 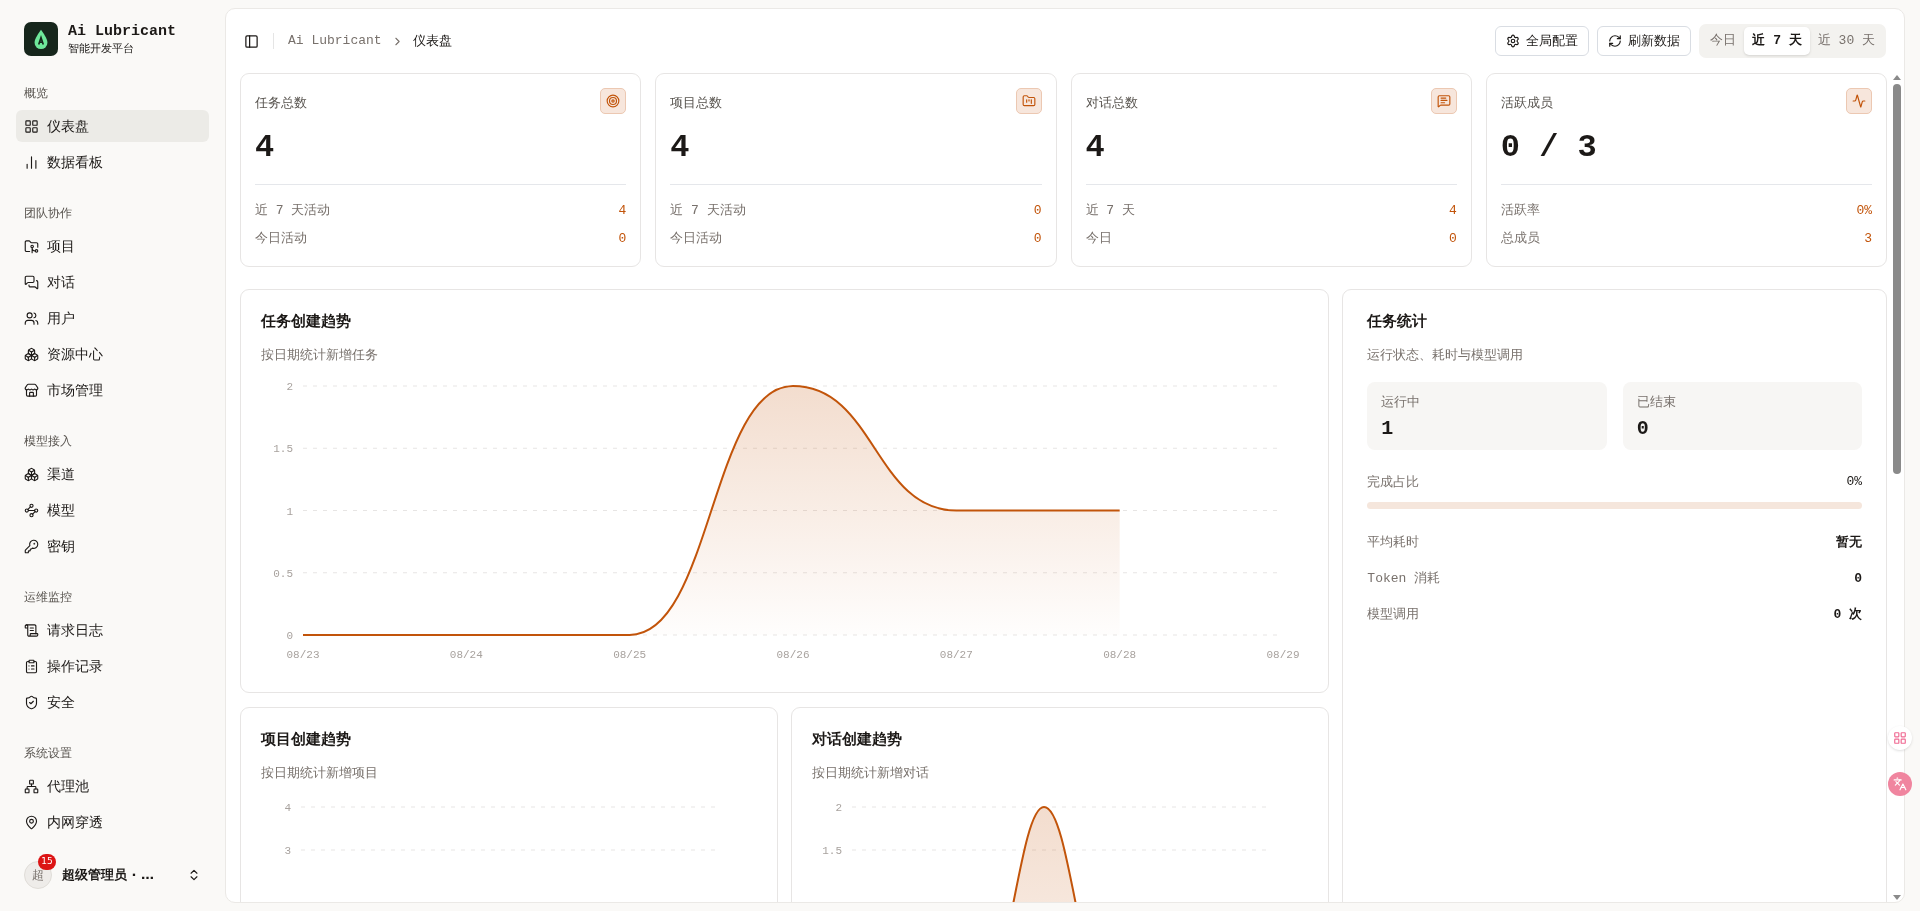 What do you see at coordinates (251, 41) in the screenshot?
I see `sidebar-toggle-icon` at bounding box center [251, 41].